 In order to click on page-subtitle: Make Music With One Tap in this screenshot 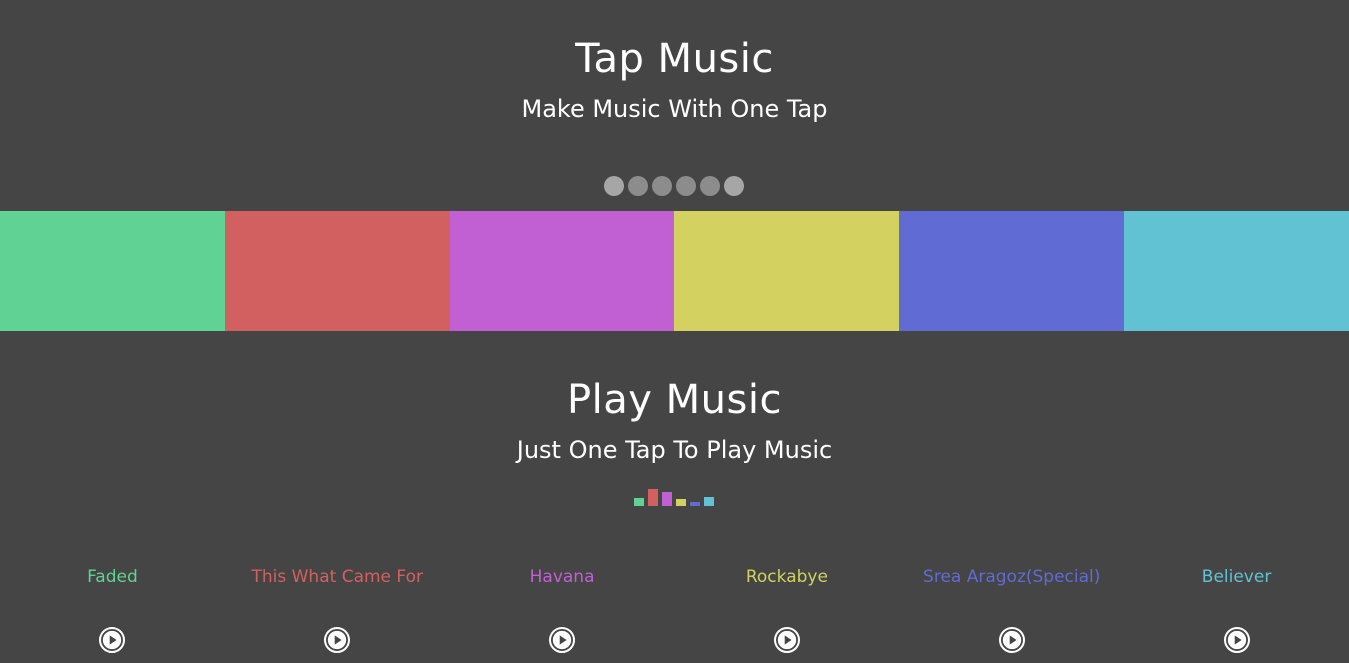, I will do `click(674, 109)`.